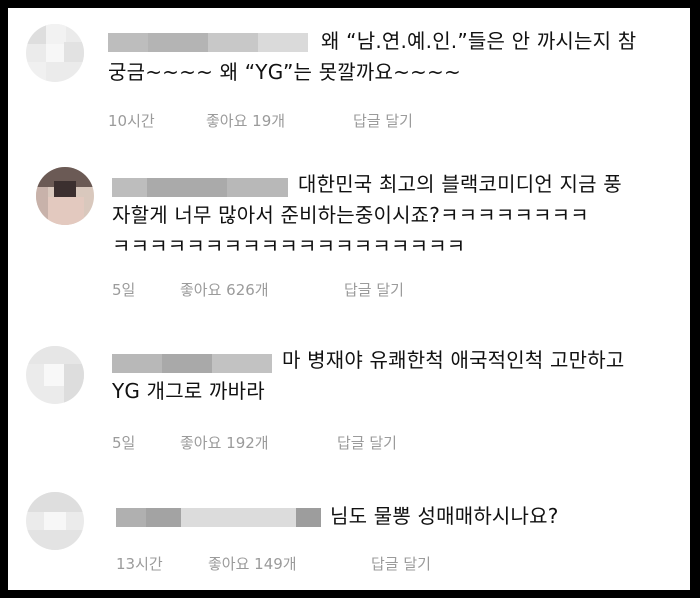 The height and width of the screenshot is (598, 700). What do you see at coordinates (289, 246) in the screenshot?
I see `comment-text: ㅋㅋㅋㅋㅋㅋㅋㅋㅋㅋㅋㅋㅋㅋㅋㅋㅋㅋㅋ` at bounding box center [289, 246].